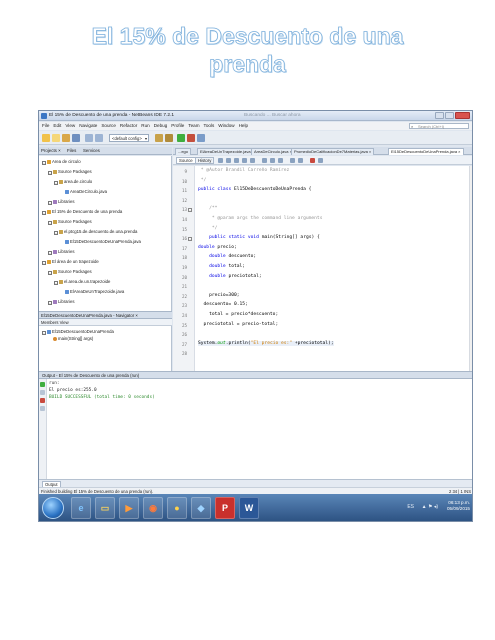  Describe the element at coordinates (76, 138) in the screenshot. I see `save-all-icon` at that location.